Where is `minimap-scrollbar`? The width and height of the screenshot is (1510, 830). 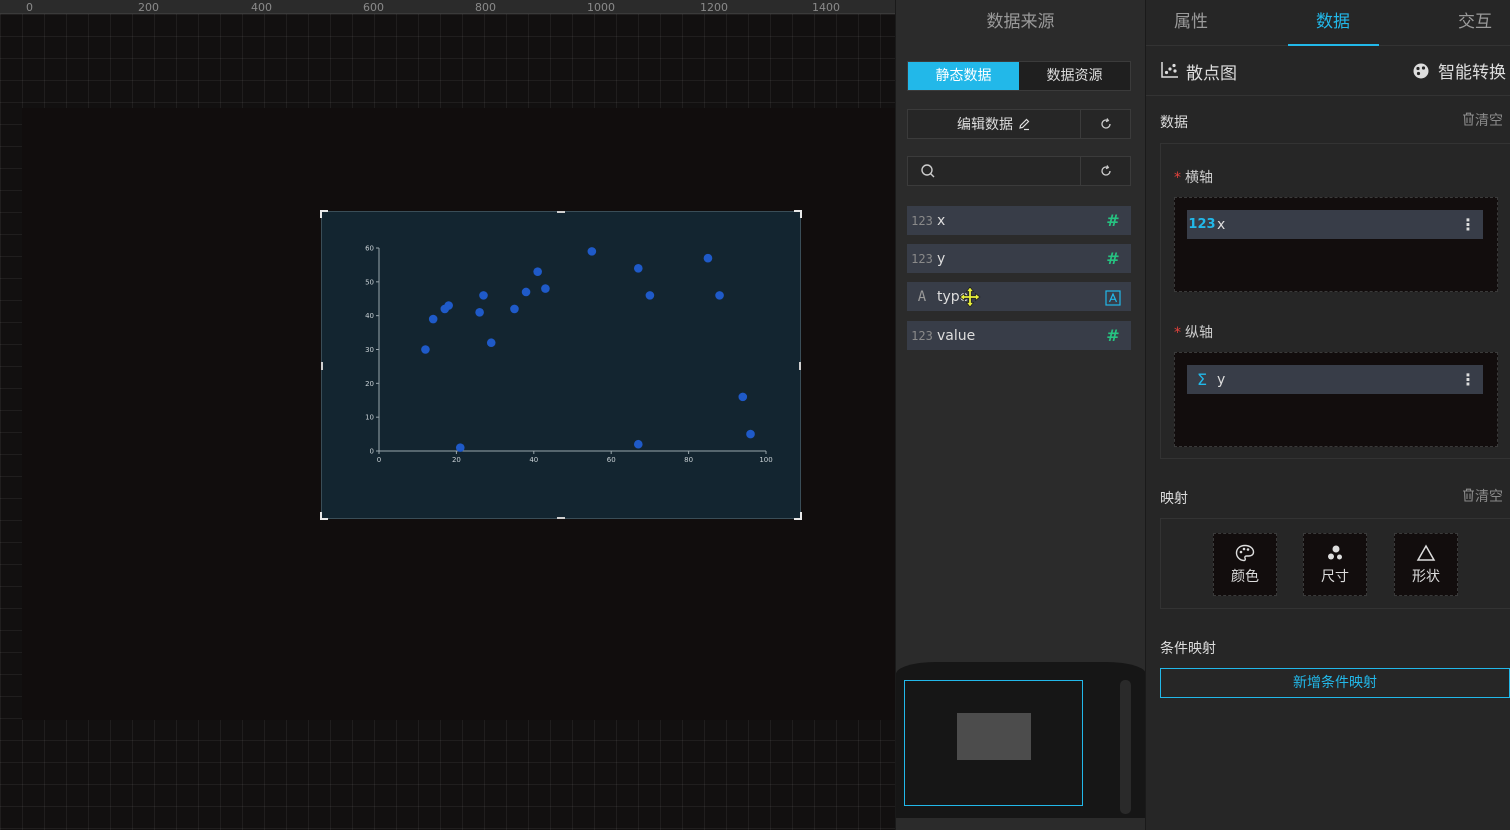
minimap-scrollbar is located at coordinates (1125, 747).